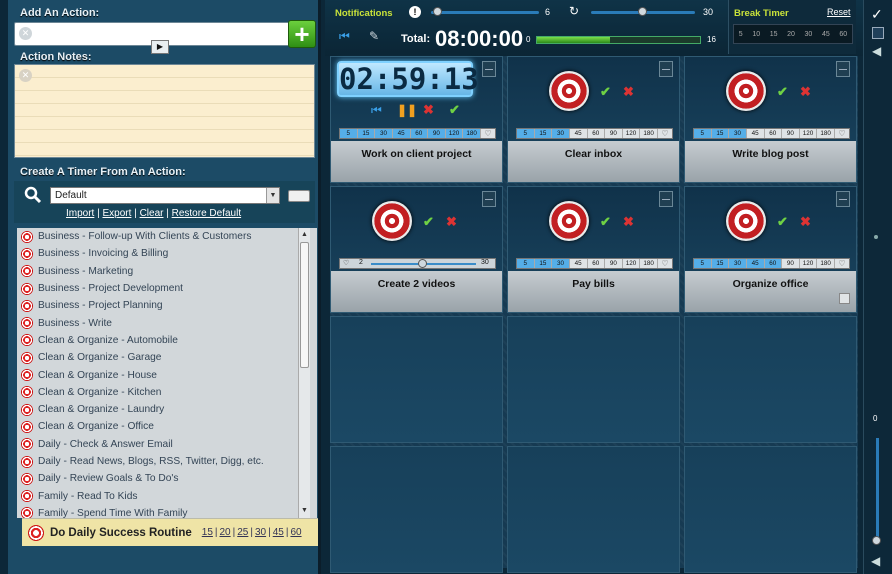  What do you see at coordinates (756, 34) in the screenshot?
I see `break-minute-10: 10` at bounding box center [756, 34].